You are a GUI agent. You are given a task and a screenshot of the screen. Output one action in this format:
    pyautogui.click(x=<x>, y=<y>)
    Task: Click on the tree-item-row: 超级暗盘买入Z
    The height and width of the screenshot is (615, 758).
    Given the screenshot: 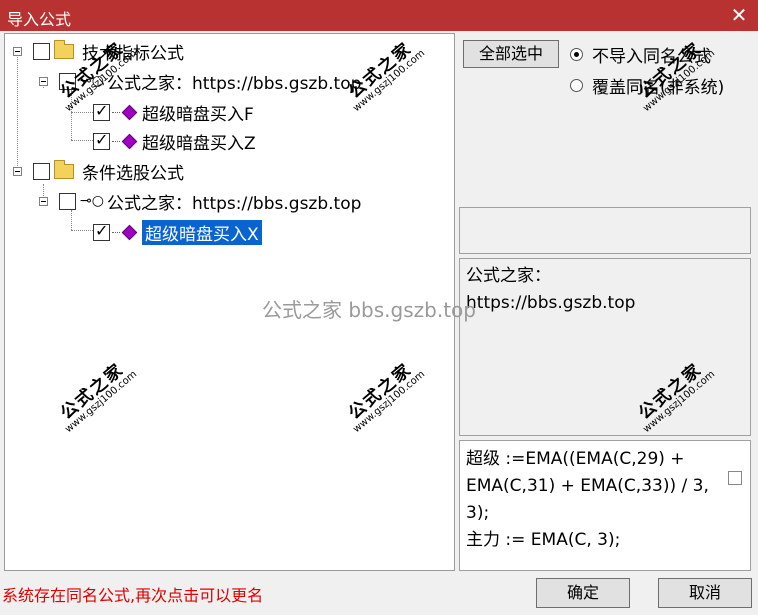 What is the action you would take?
    pyautogui.click(x=174, y=141)
    